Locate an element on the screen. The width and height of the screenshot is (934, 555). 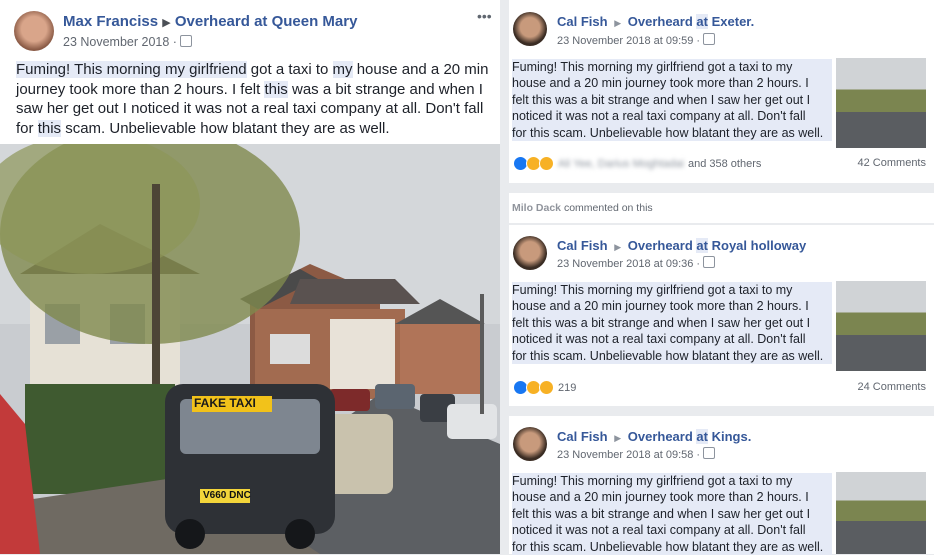
post-text-segment: Fuming! This morning my girlfriend is located at coordinates (131, 69).